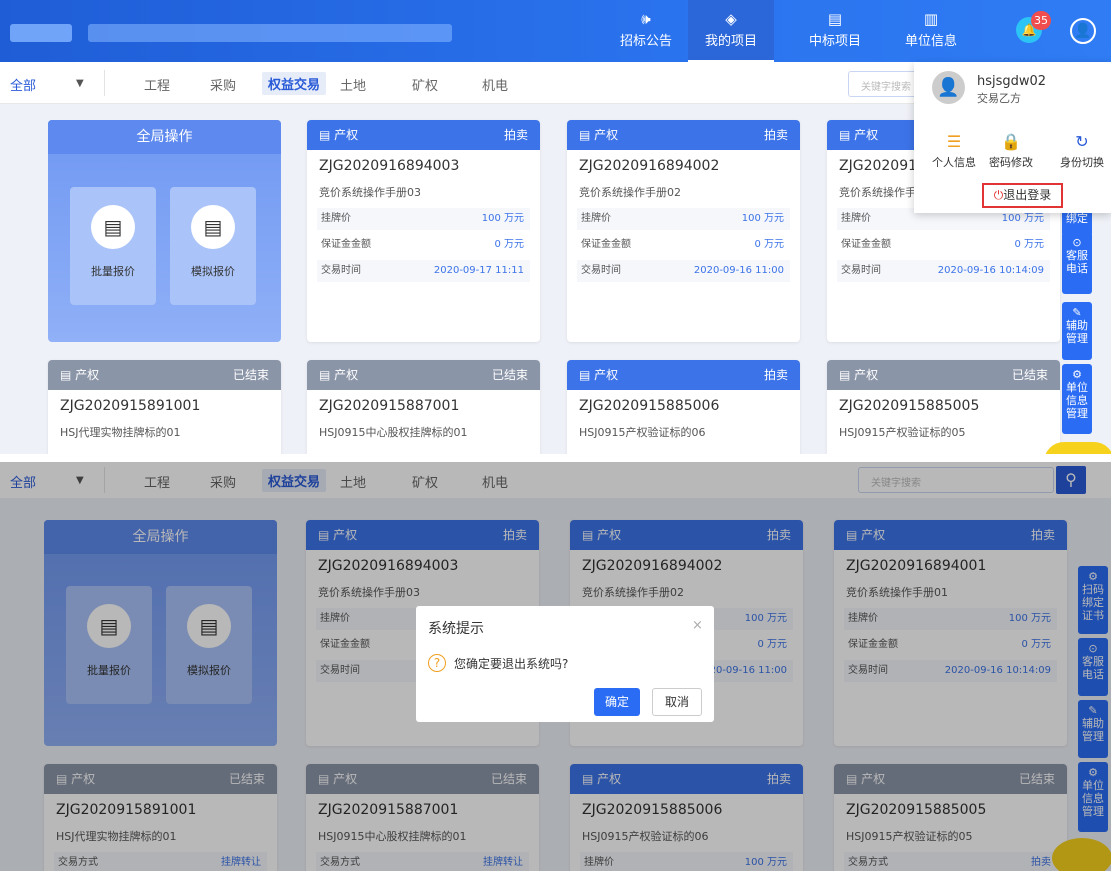 This screenshot has height=871, width=1111. I want to click on card-name: 竞价系统操作手册03, so click(370, 192).